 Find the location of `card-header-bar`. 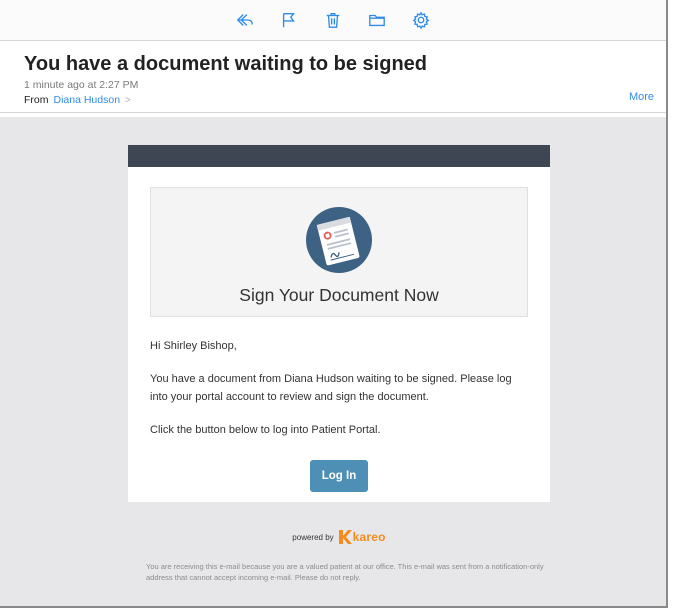

card-header-bar is located at coordinates (339, 156).